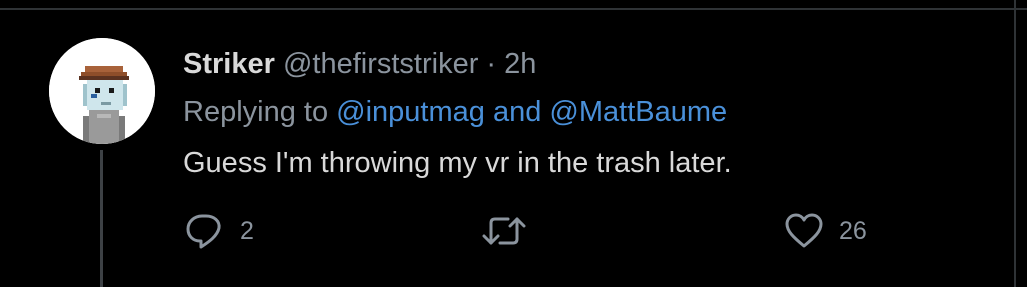 This screenshot has height=287, width=1027. I want to click on tweet-header: Striker @thefirststriker · 2h, so click(359, 64).